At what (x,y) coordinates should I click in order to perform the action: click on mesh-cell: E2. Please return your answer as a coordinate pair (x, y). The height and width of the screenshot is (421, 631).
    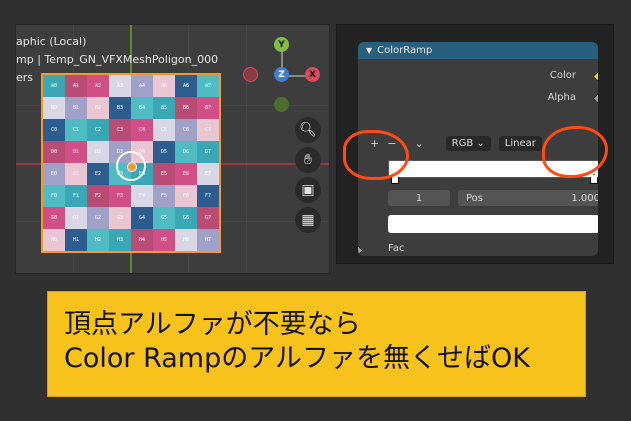
    Looking at the image, I should click on (98, 174).